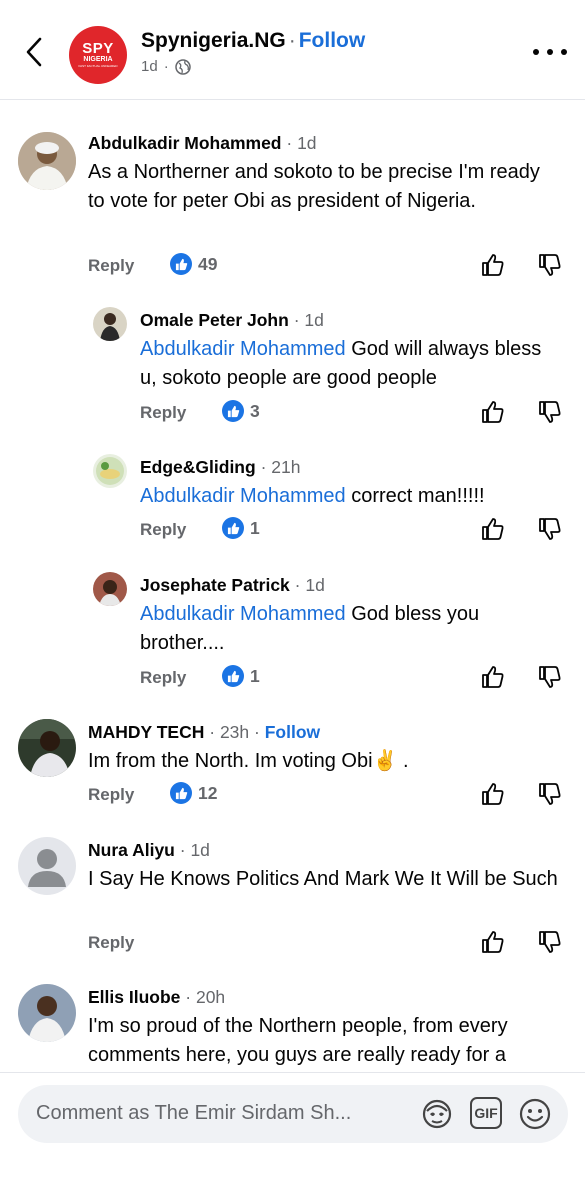 The image size is (585, 1200). I want to click on commenter-name: MAHDY TECH, so click(146, 732).